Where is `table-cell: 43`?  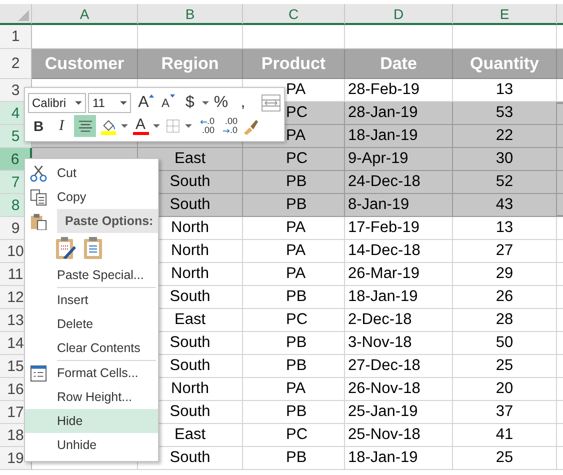 table-cell: 43 is located at coordinates (505, 205).